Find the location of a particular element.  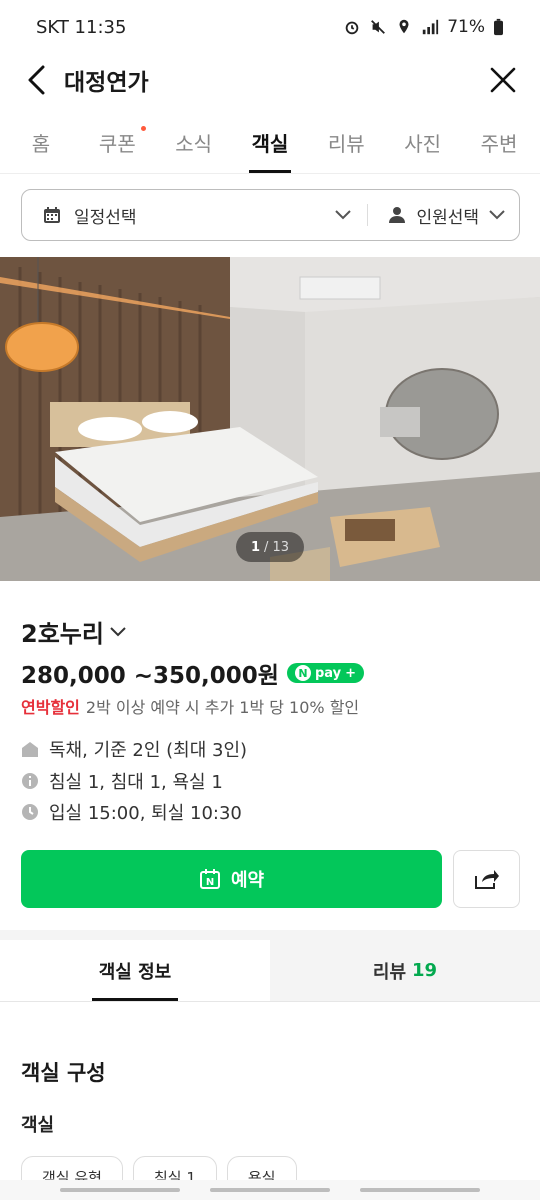

naver-n-icon: N is located at coordinates (302, 673).